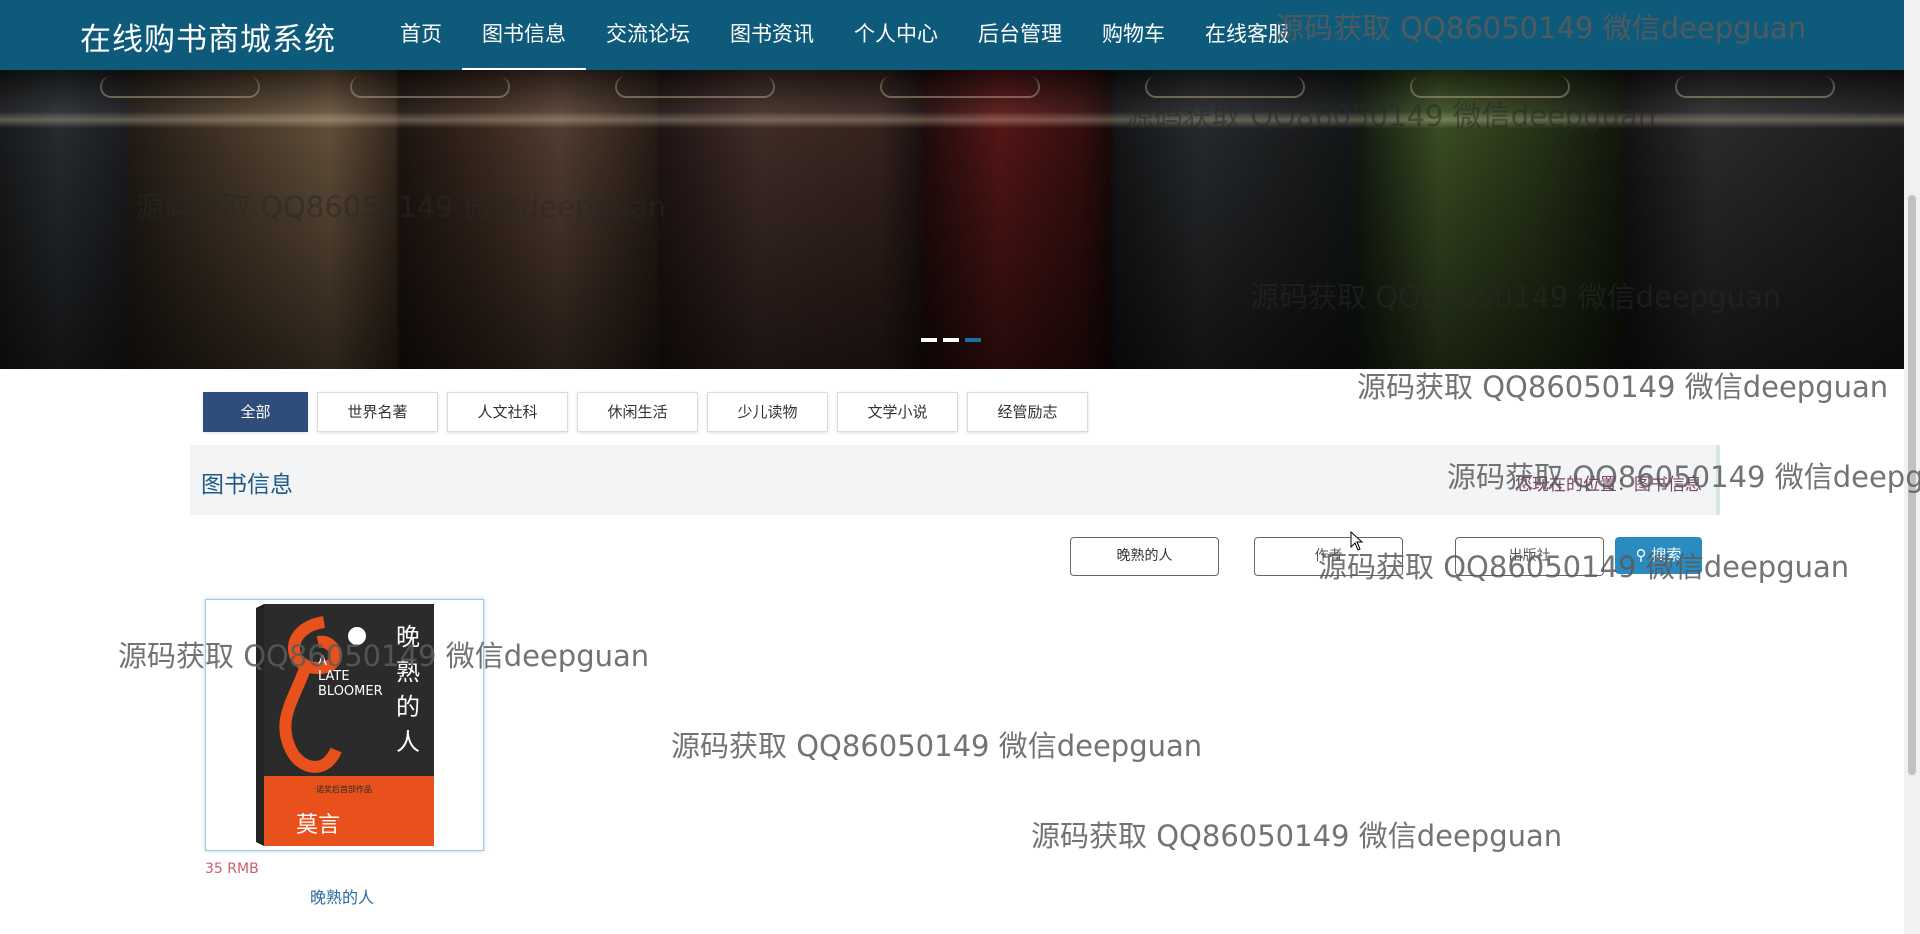  I want to click on carousel-indicators, so click(951, 340).